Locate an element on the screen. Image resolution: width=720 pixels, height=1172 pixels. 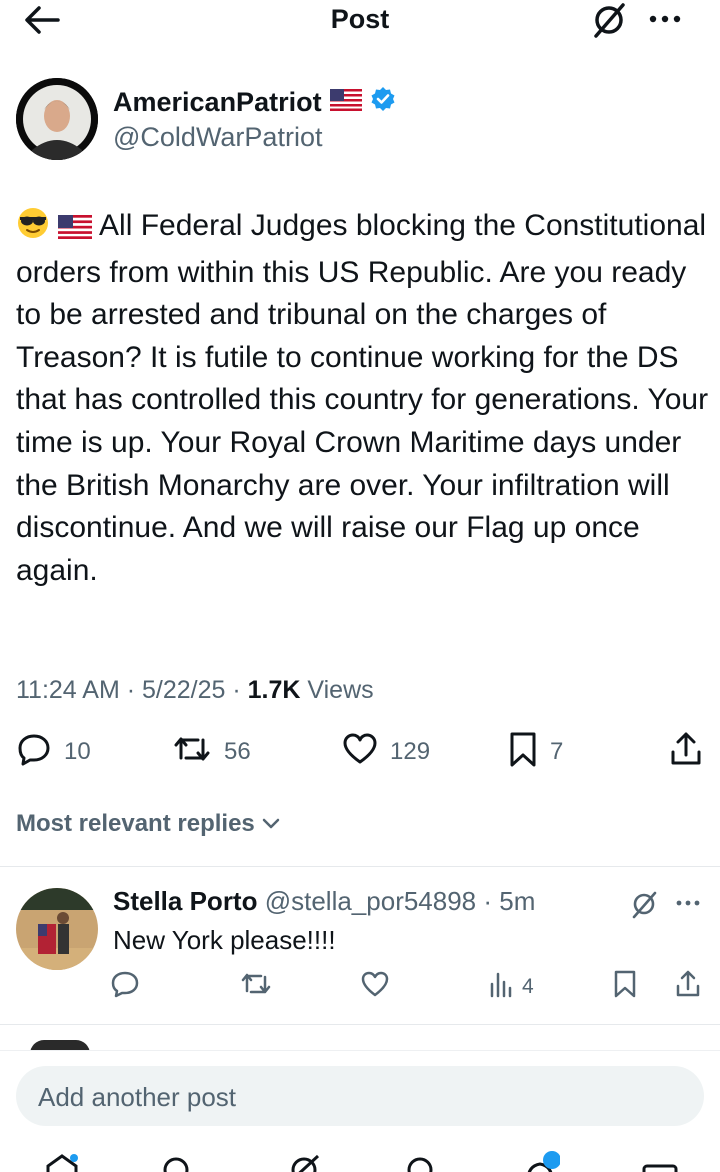
notifications-icon is located at coordinates (540, 1161).